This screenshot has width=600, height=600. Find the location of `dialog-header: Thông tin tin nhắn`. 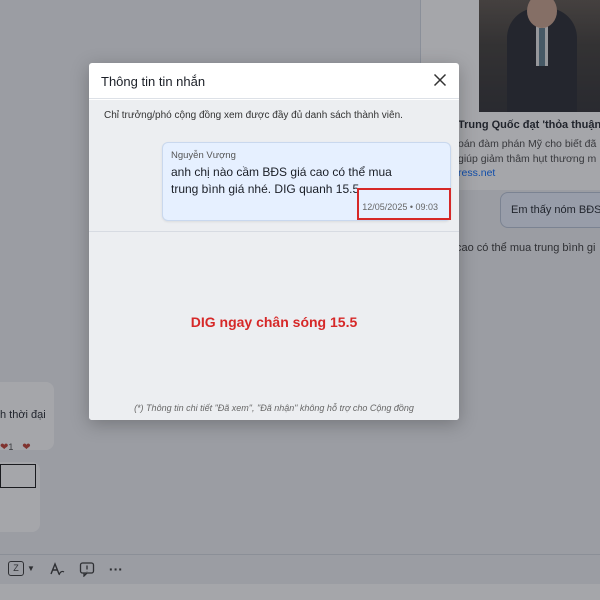

dialog-header: Thông tin tin nhắn is located at coordinates (274, 81).